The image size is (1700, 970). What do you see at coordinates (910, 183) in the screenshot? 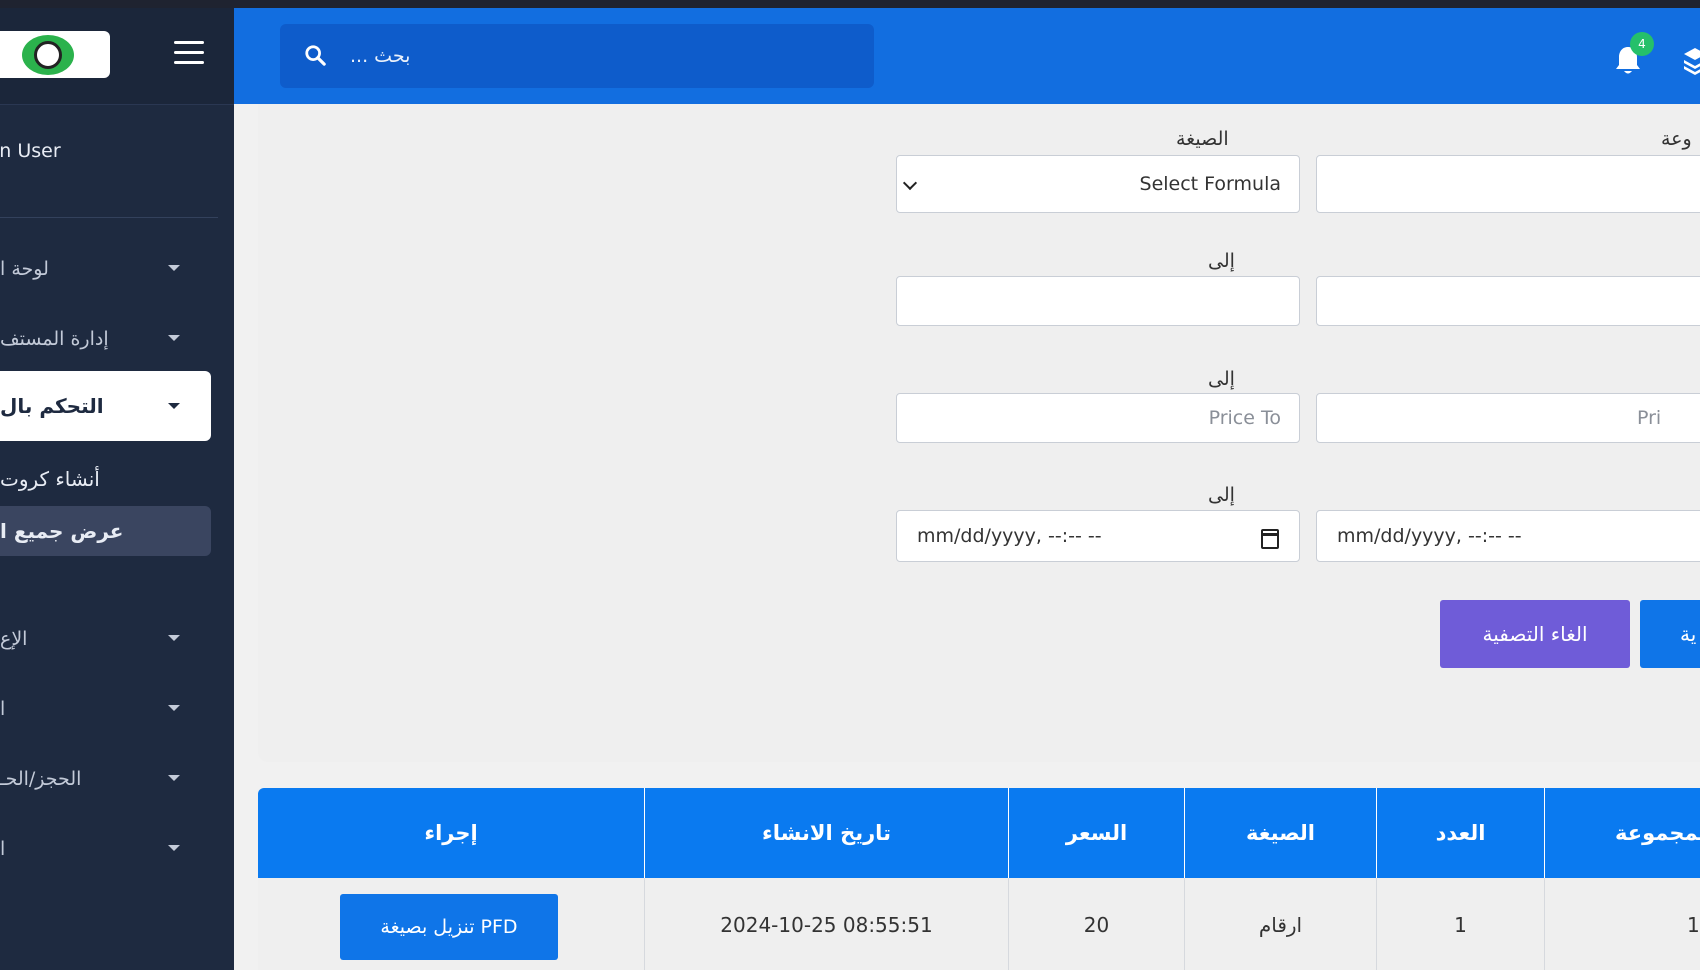
I see `chevron-down-icon` at bounding box center [910, 183].